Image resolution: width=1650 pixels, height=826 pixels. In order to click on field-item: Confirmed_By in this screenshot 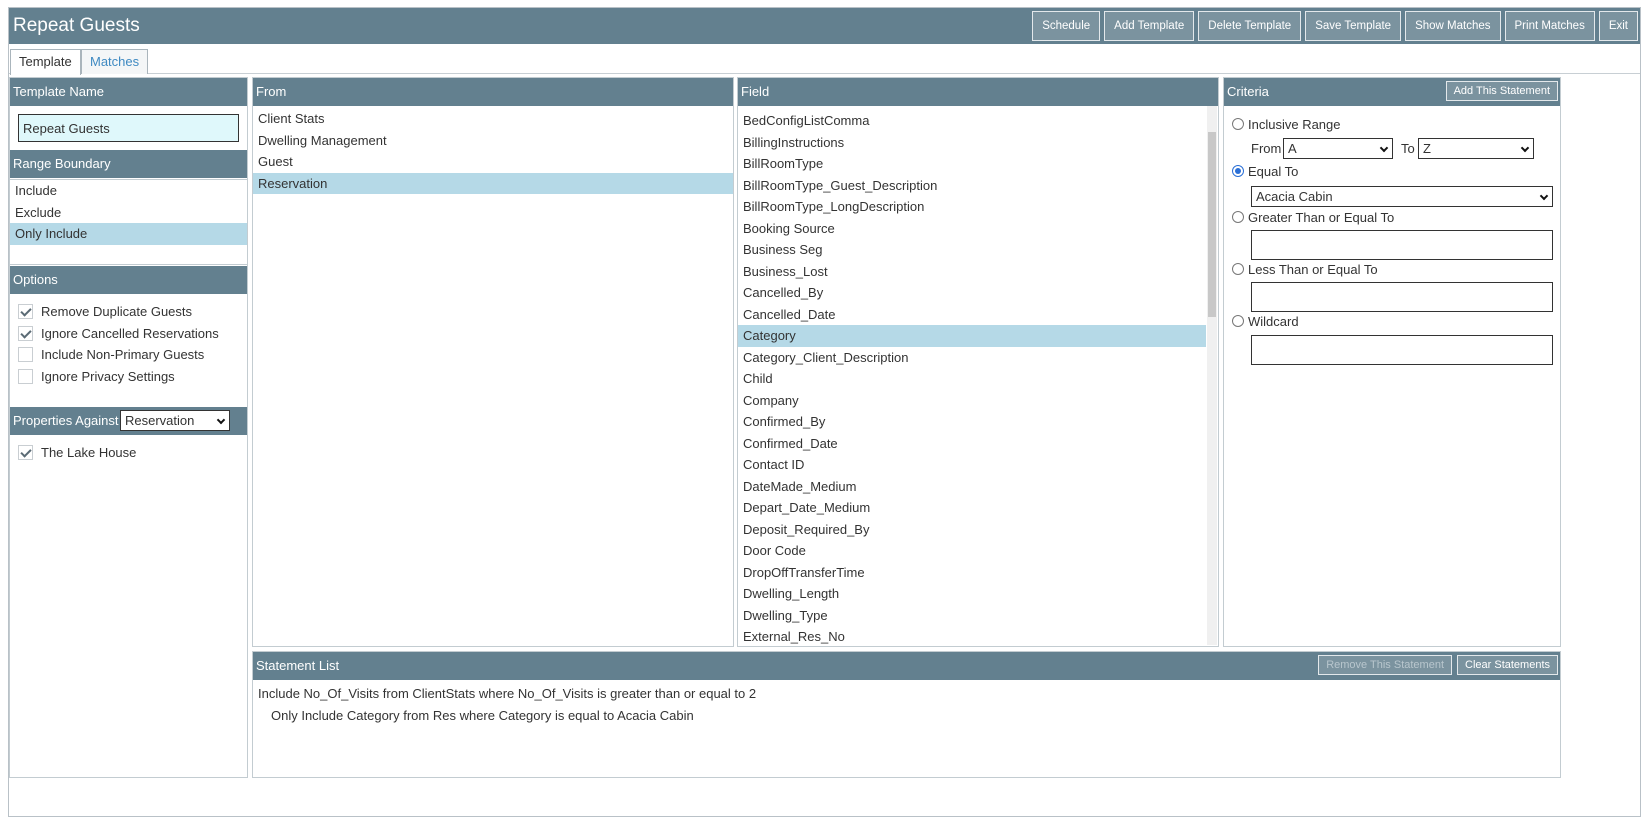, I will do `click(972, 422)`.